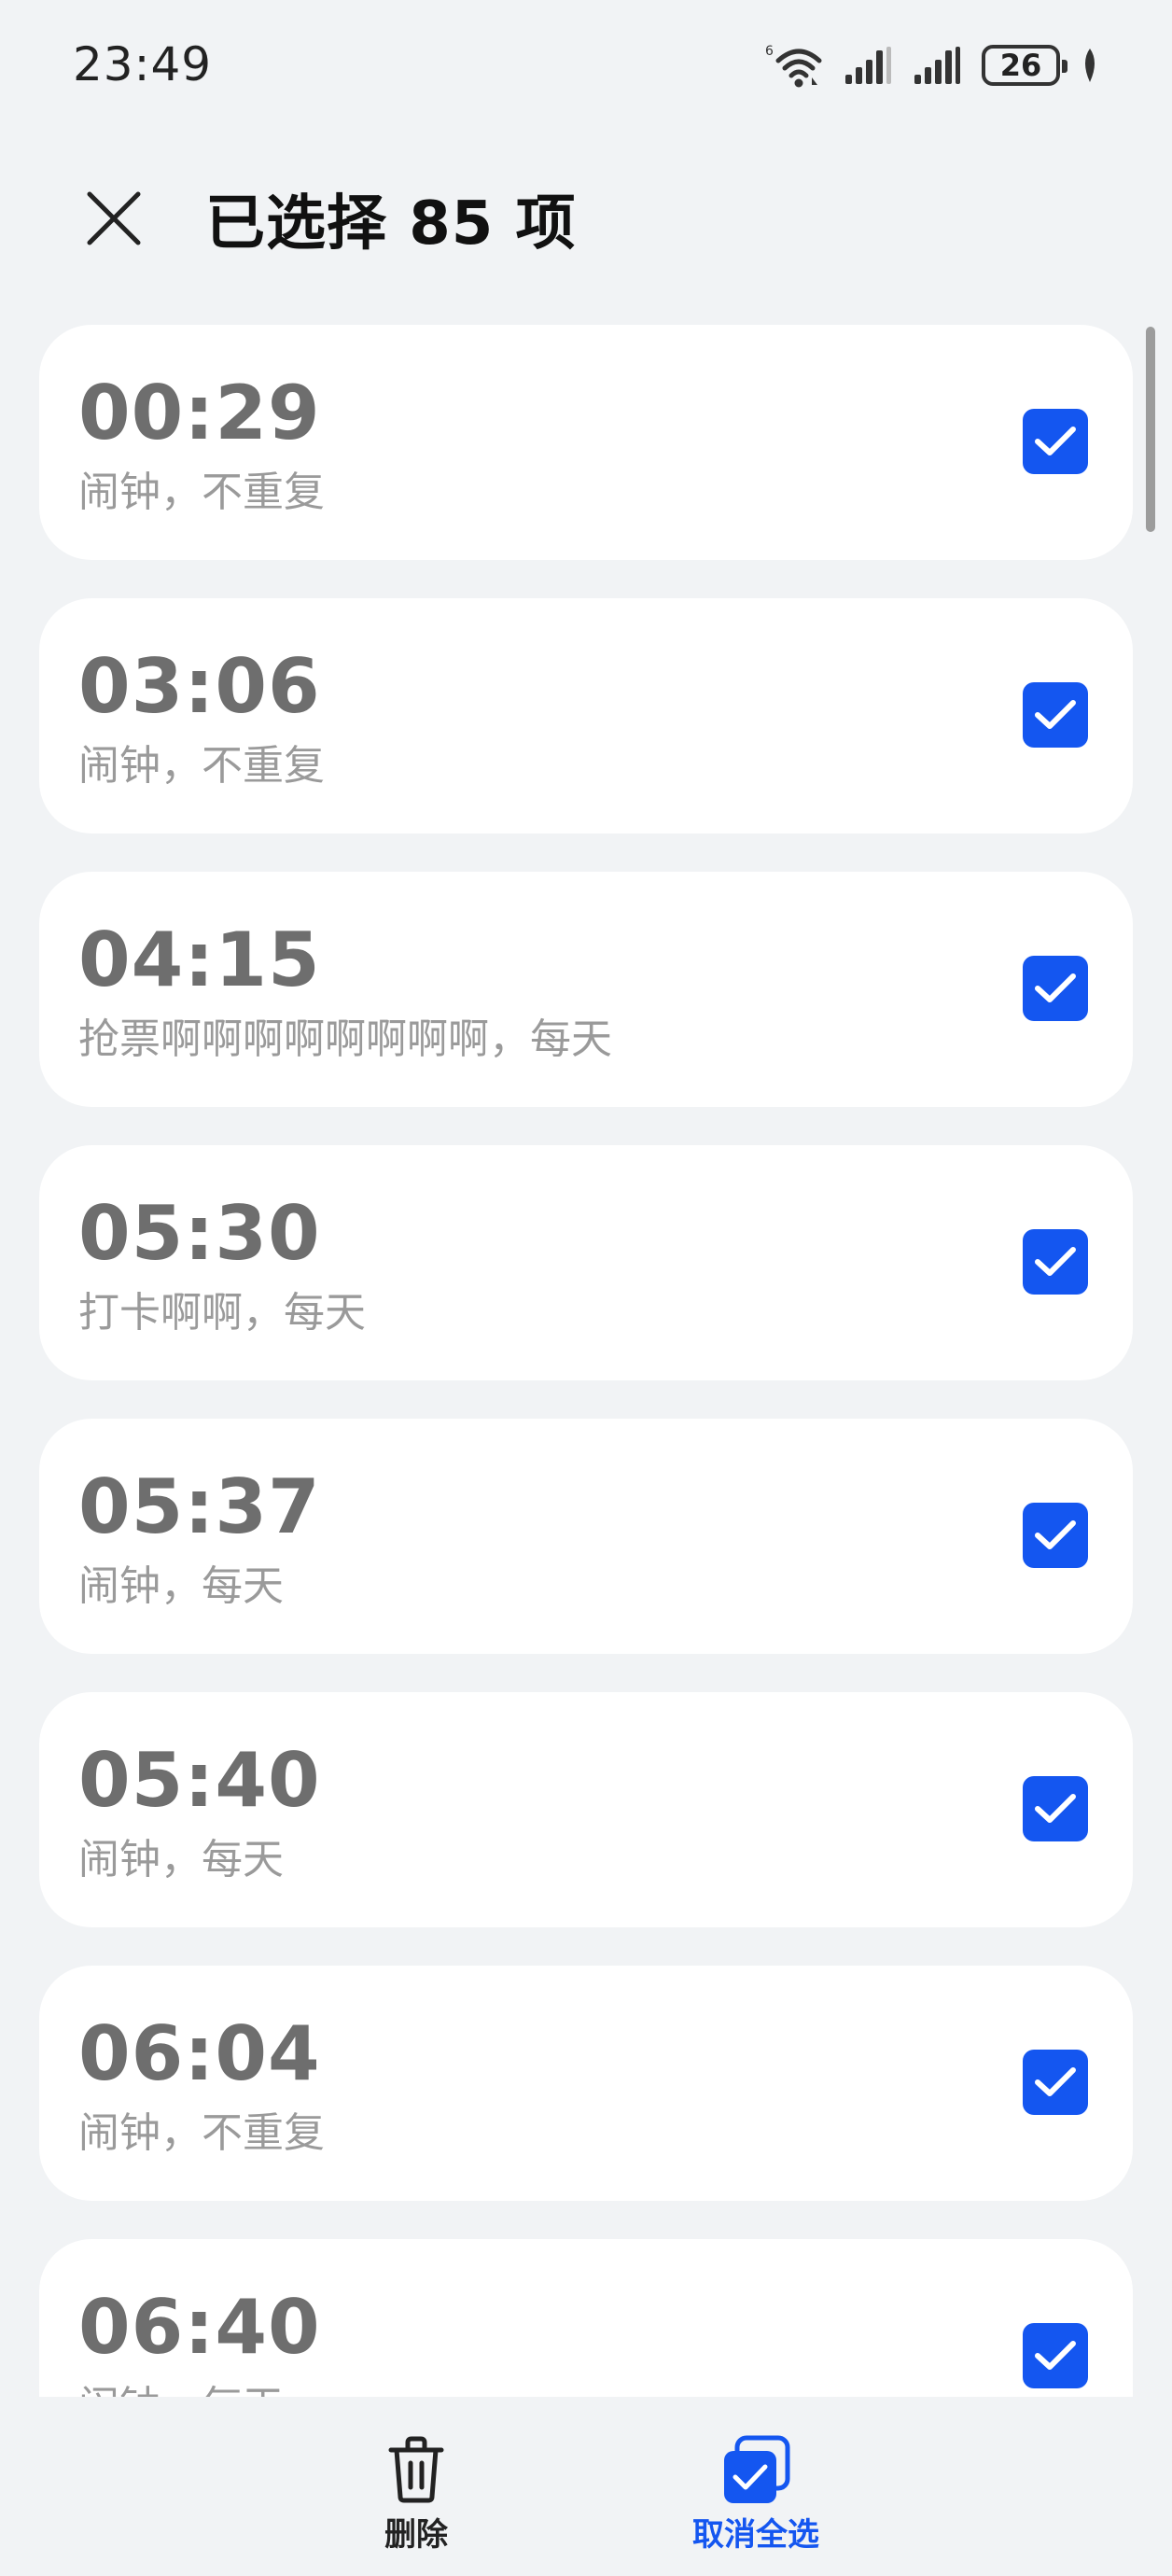 The width and height of the screenshot is (1172, 2576). Describe the element at coordinates (416, 2469) in the screenshot. I see `trash-icon` at that location.